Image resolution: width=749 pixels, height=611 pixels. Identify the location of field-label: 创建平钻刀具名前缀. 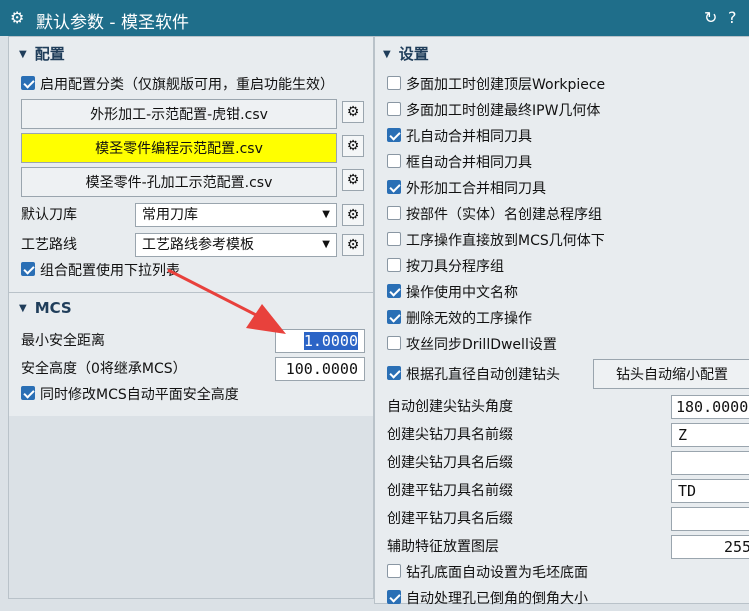
(450, 491).